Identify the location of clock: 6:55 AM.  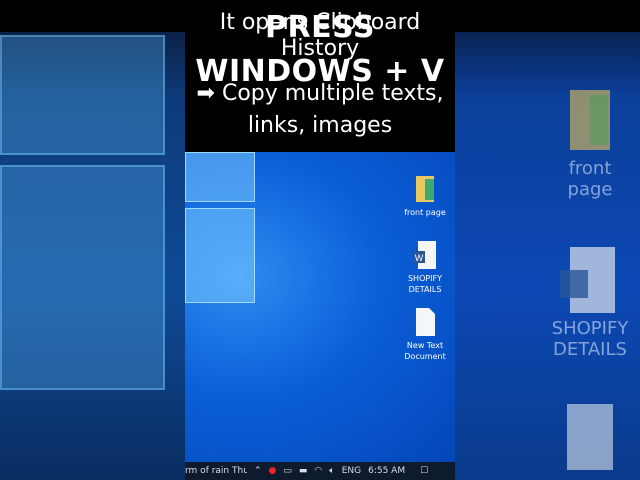
(386, 471).